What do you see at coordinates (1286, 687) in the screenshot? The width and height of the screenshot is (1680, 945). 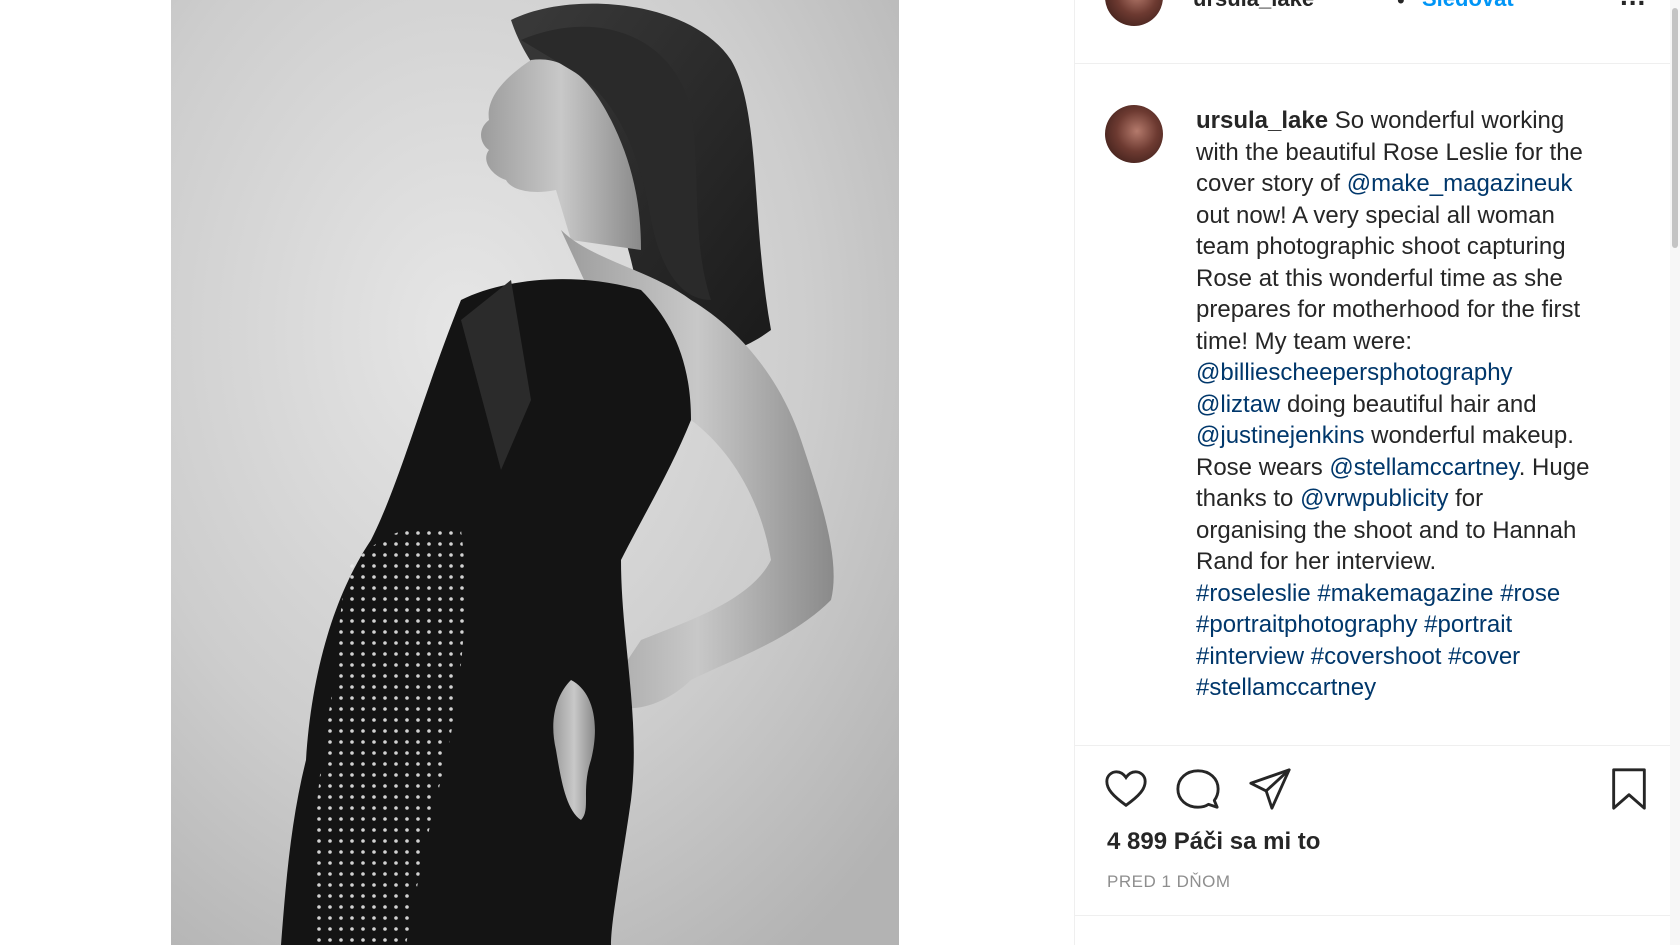 I see `hashtag-link: #stellamccartney` at bounding box center [1286, 687].